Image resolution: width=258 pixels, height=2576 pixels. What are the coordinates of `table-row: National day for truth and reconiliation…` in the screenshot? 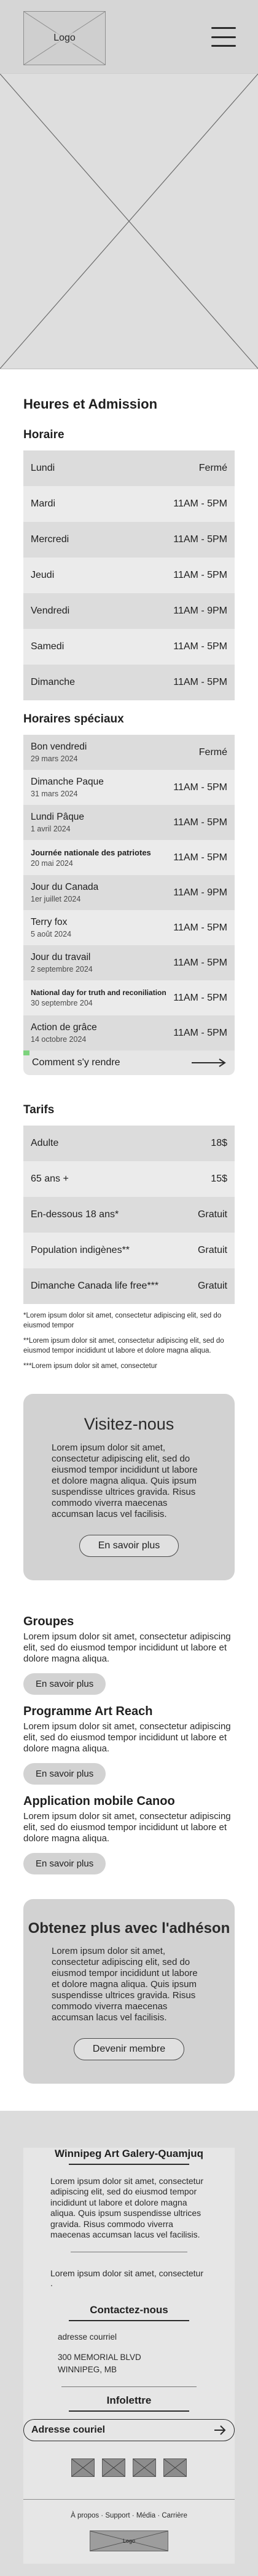 It's located at (129, 997).